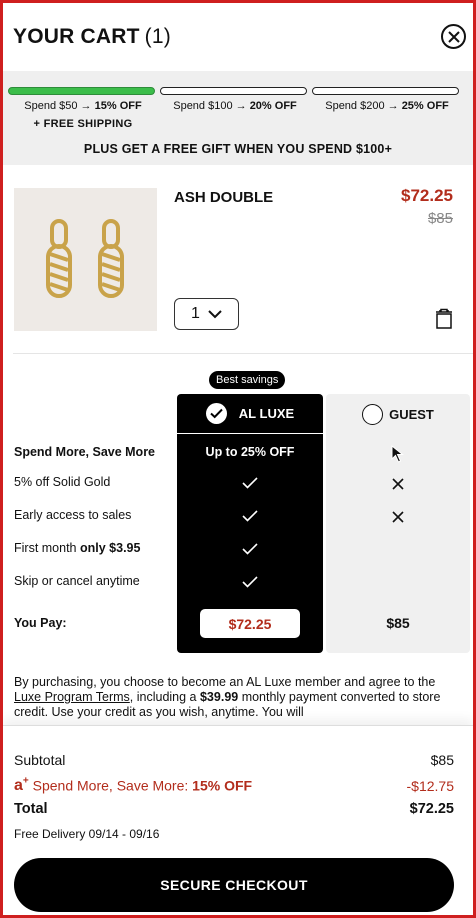  I want to click on quantity-value: 1, so click(195, 313).